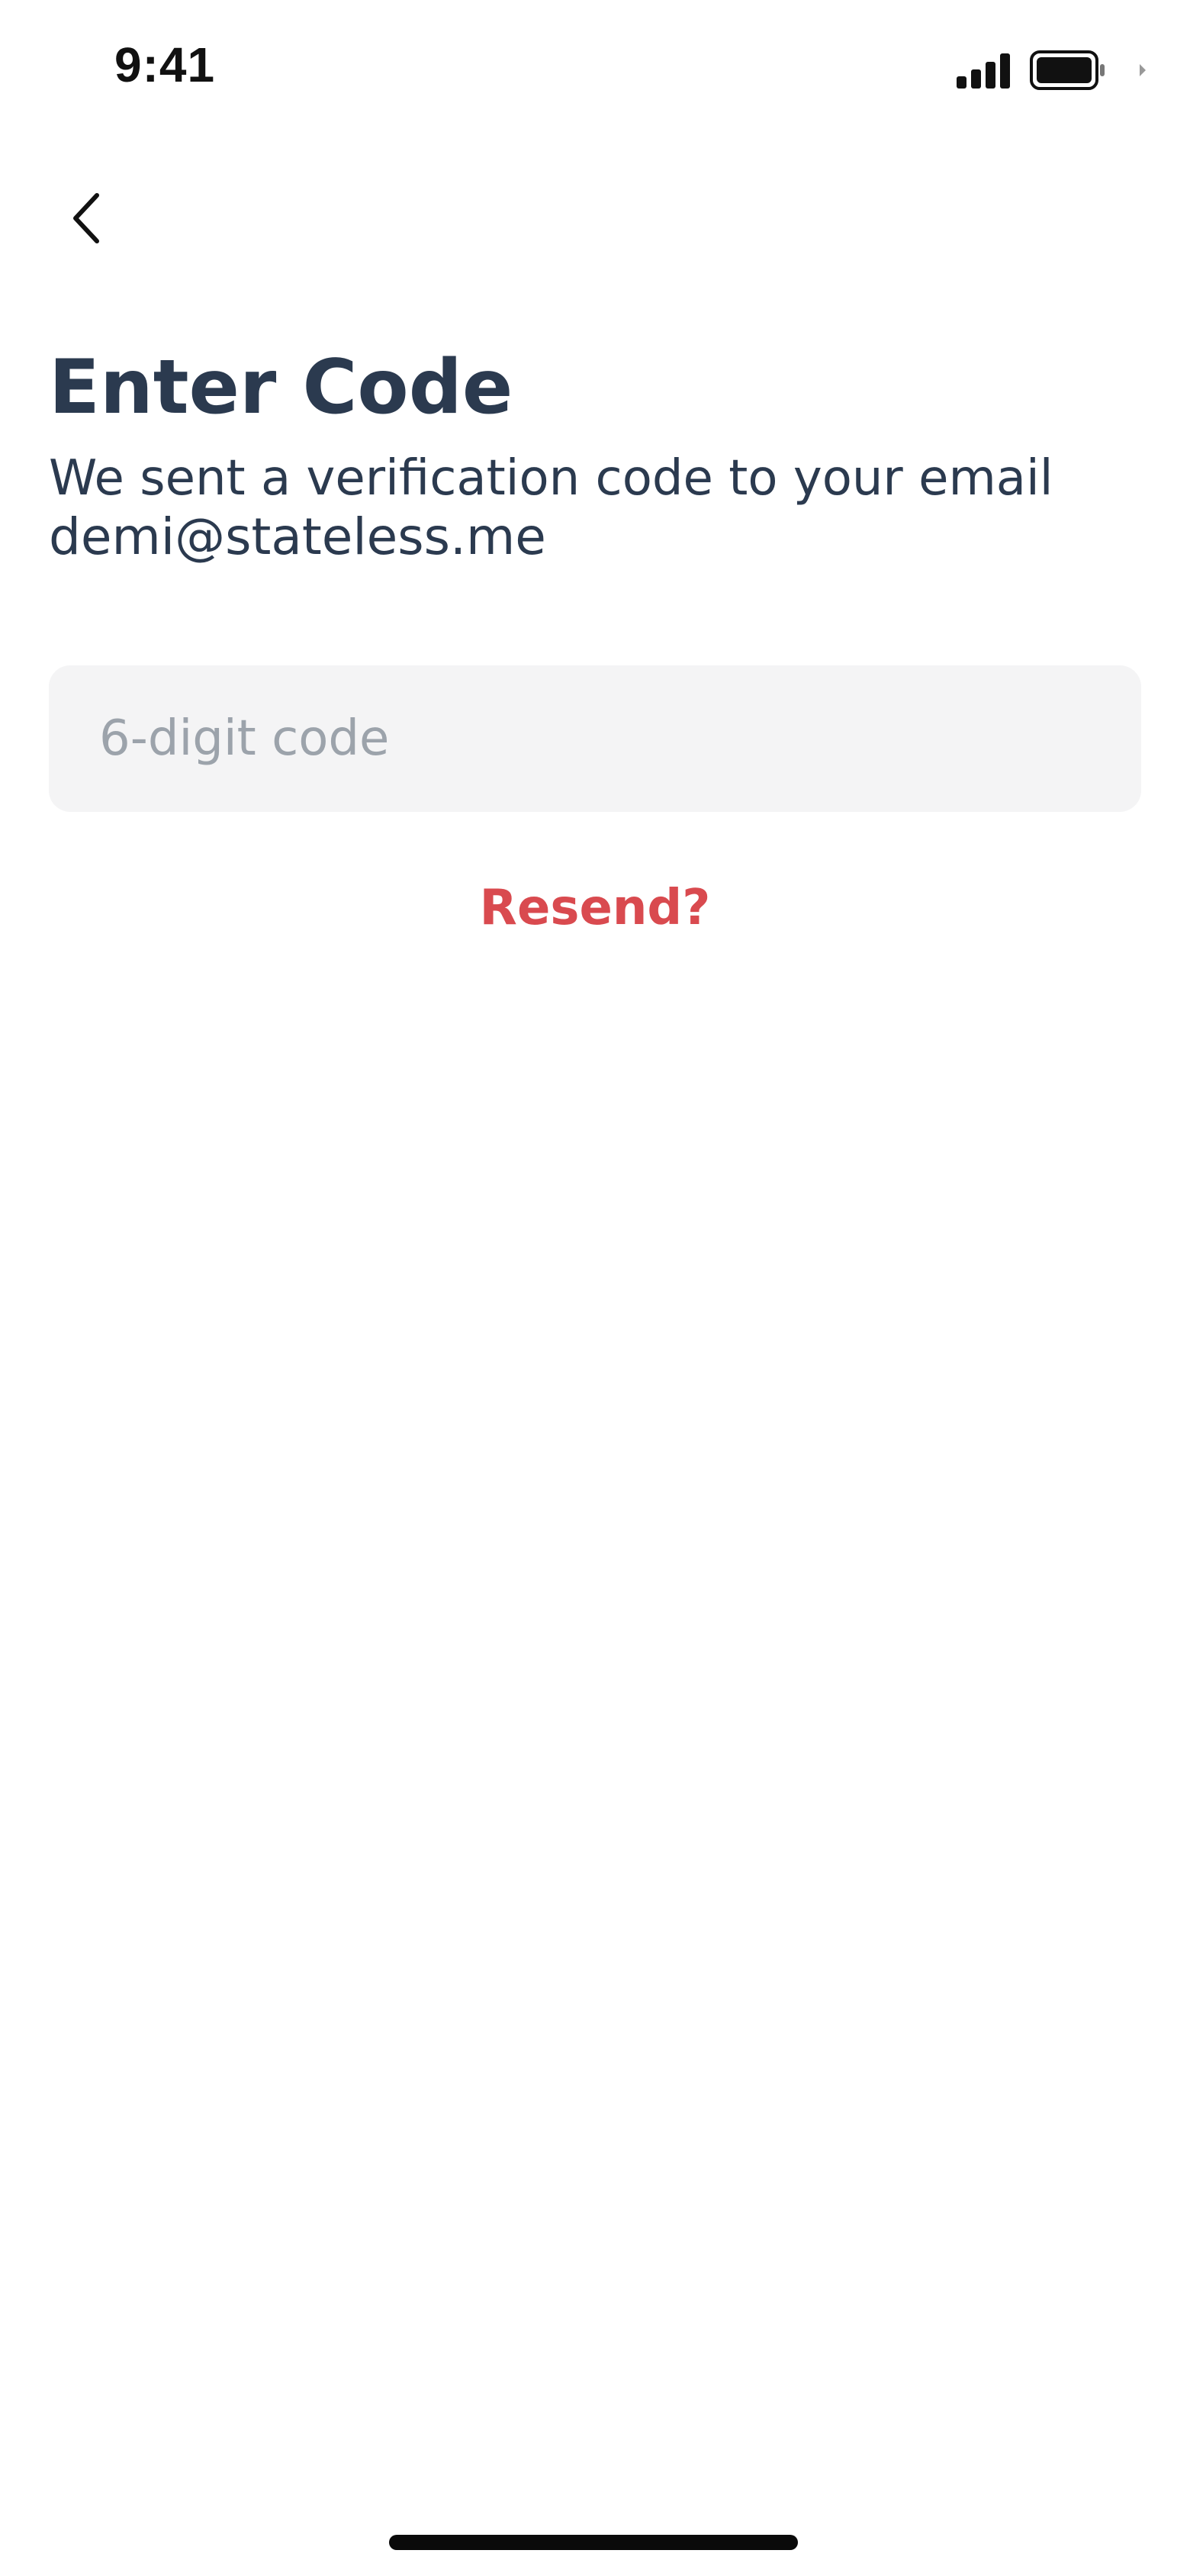 The height and width of the screenshot is (2576, 1190). I want to click on resend-container: Resend?, so click(595, 908).